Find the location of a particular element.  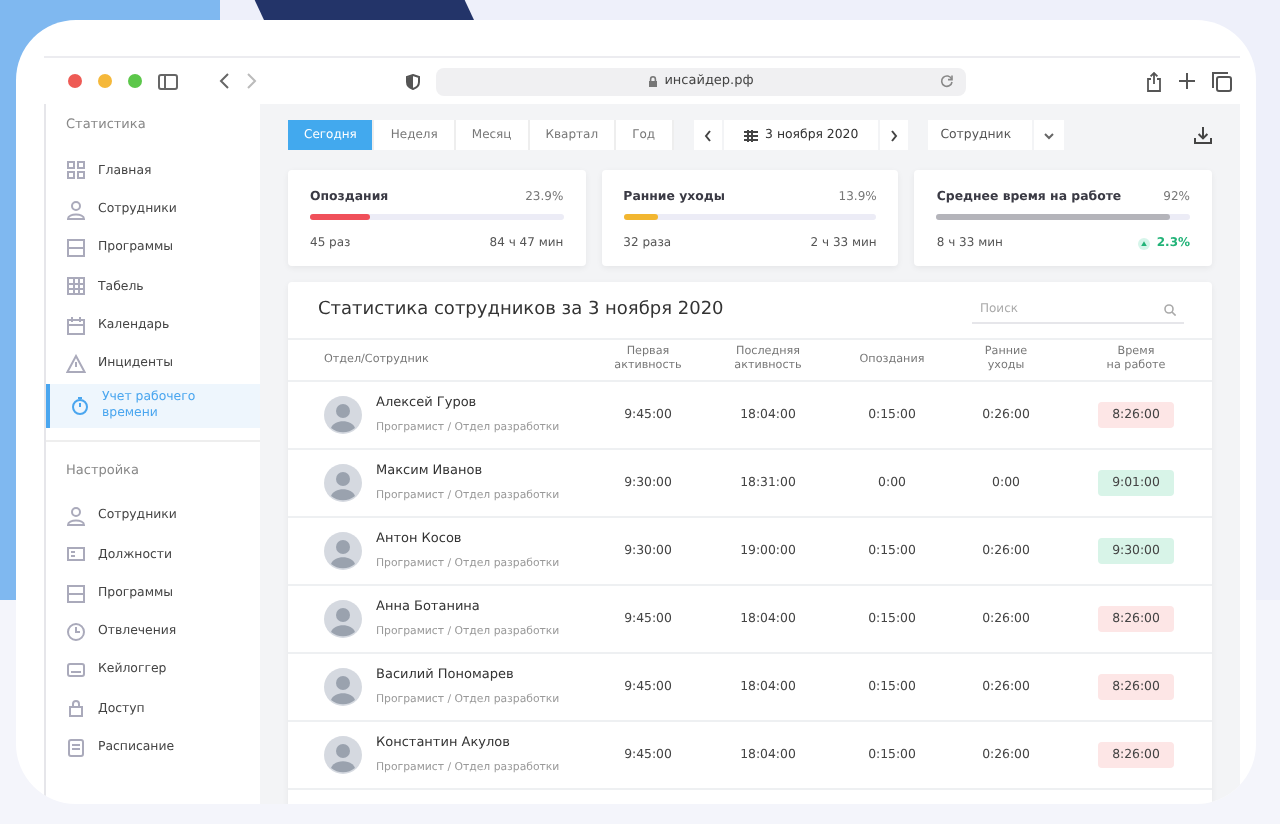

dropdown-toggle-button is located at coordinates (1049, 135).